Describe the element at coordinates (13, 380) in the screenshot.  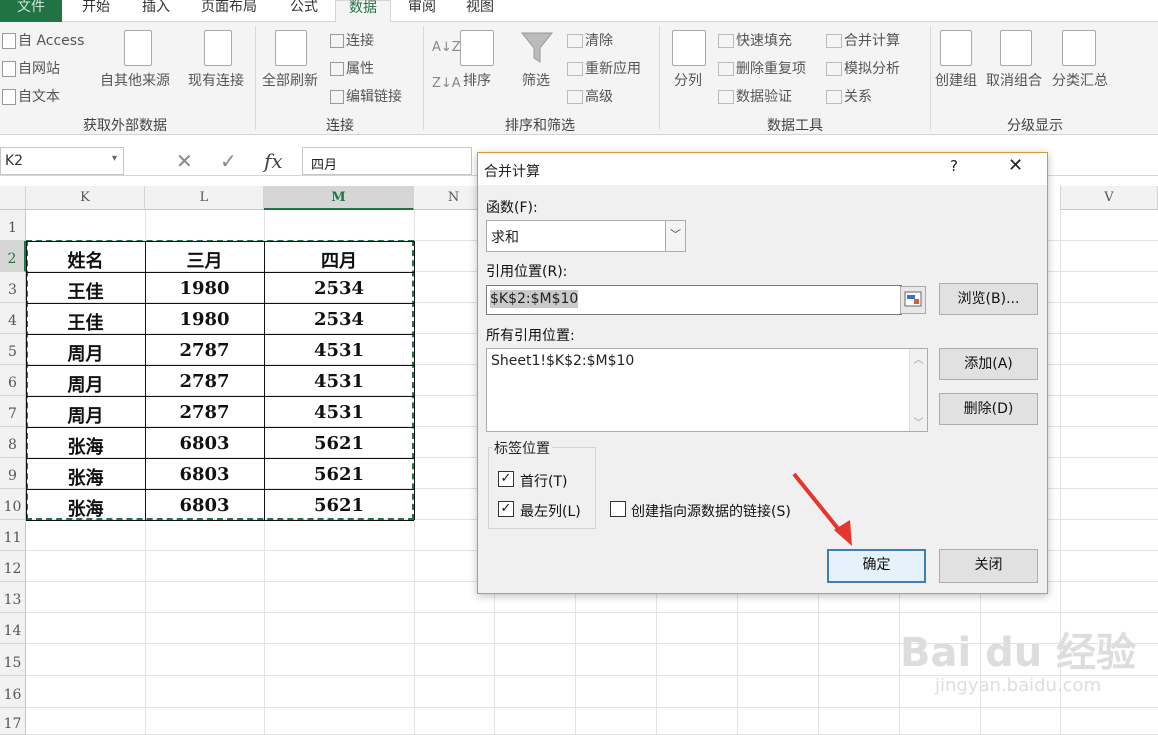
I see `row-header: 6` at that location.